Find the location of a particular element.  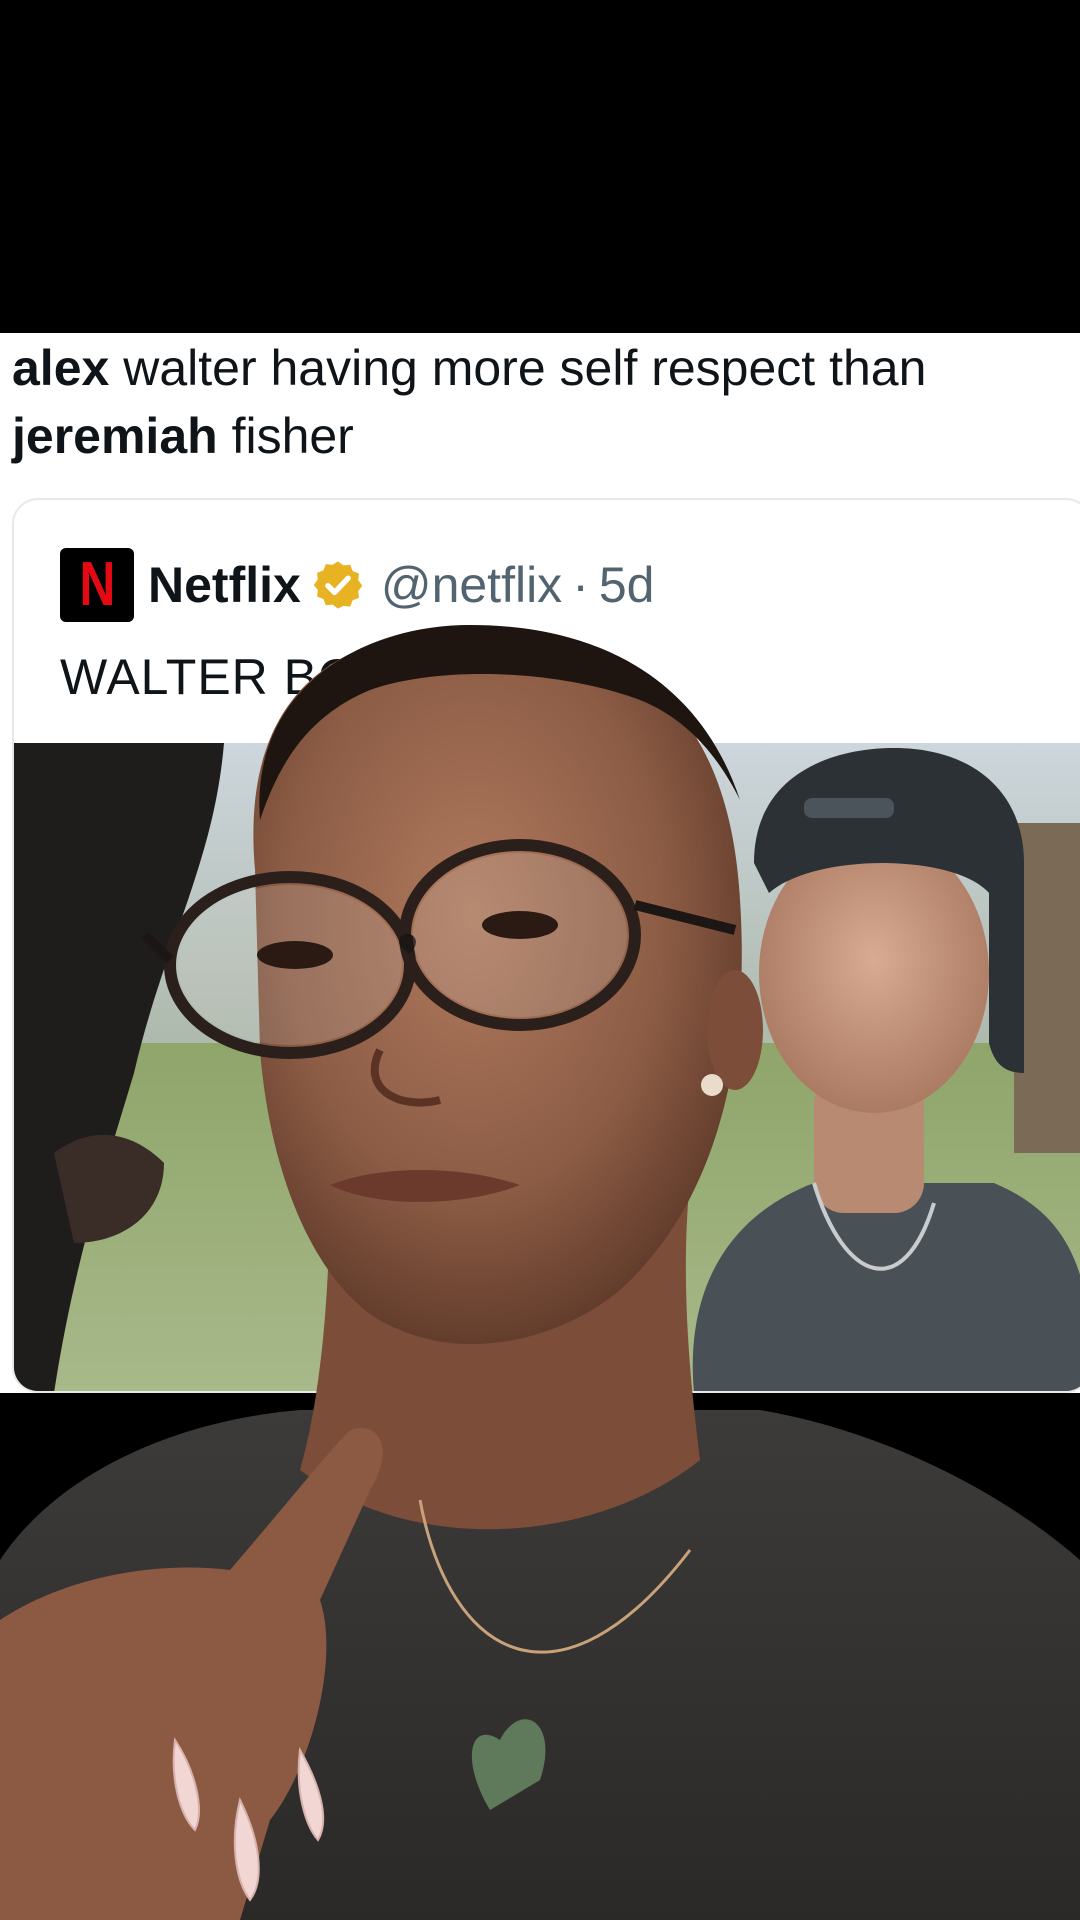

netflix-logo-letter: N is located at coordinates (97, 584).